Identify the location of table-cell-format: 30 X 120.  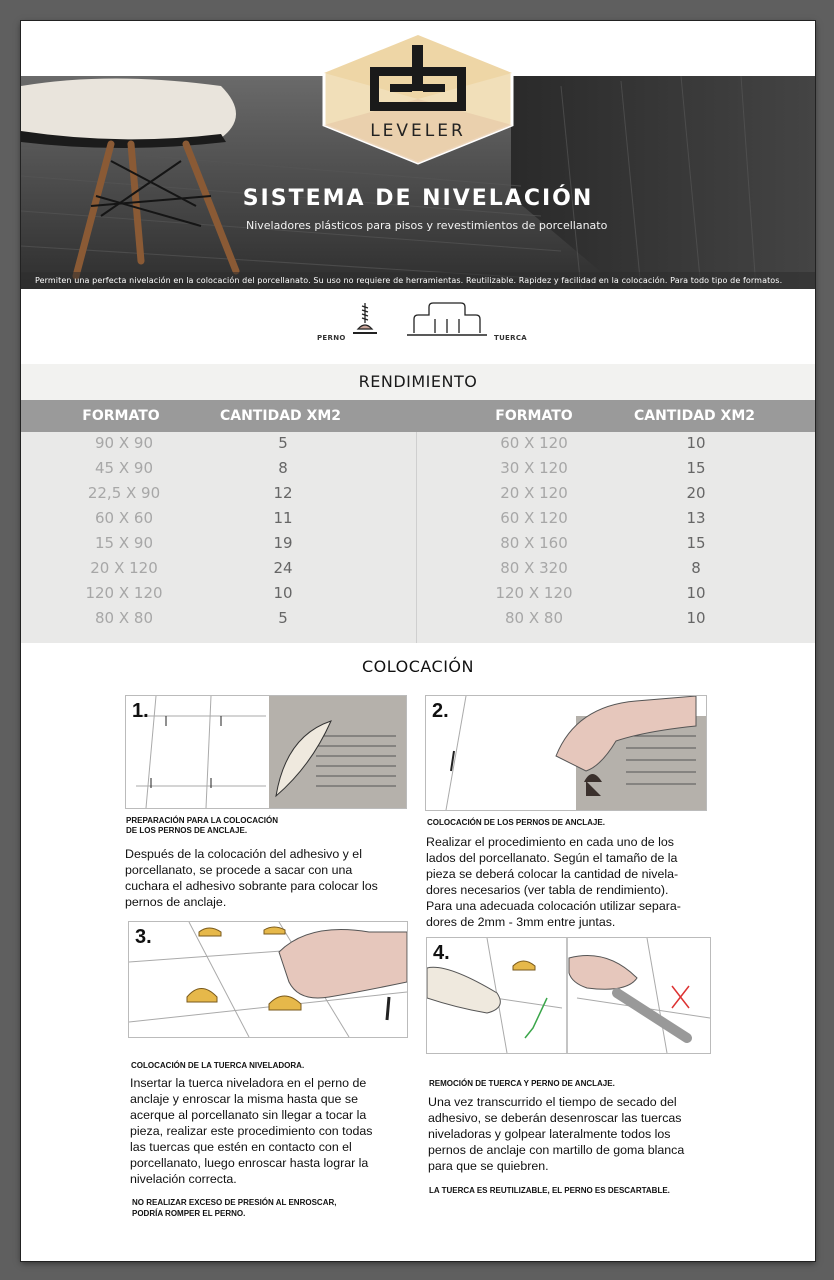
(534, 468).